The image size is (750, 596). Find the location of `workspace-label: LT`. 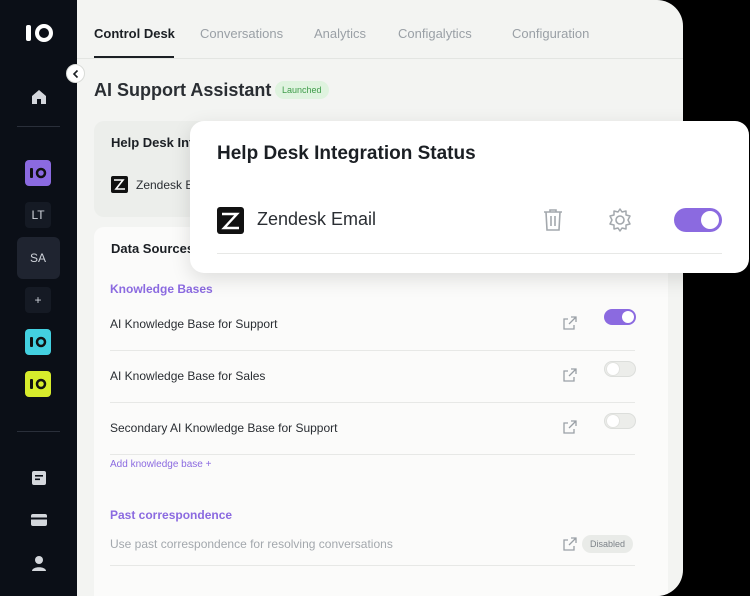

workspace-label: LT is located at coordinates (38, 215).